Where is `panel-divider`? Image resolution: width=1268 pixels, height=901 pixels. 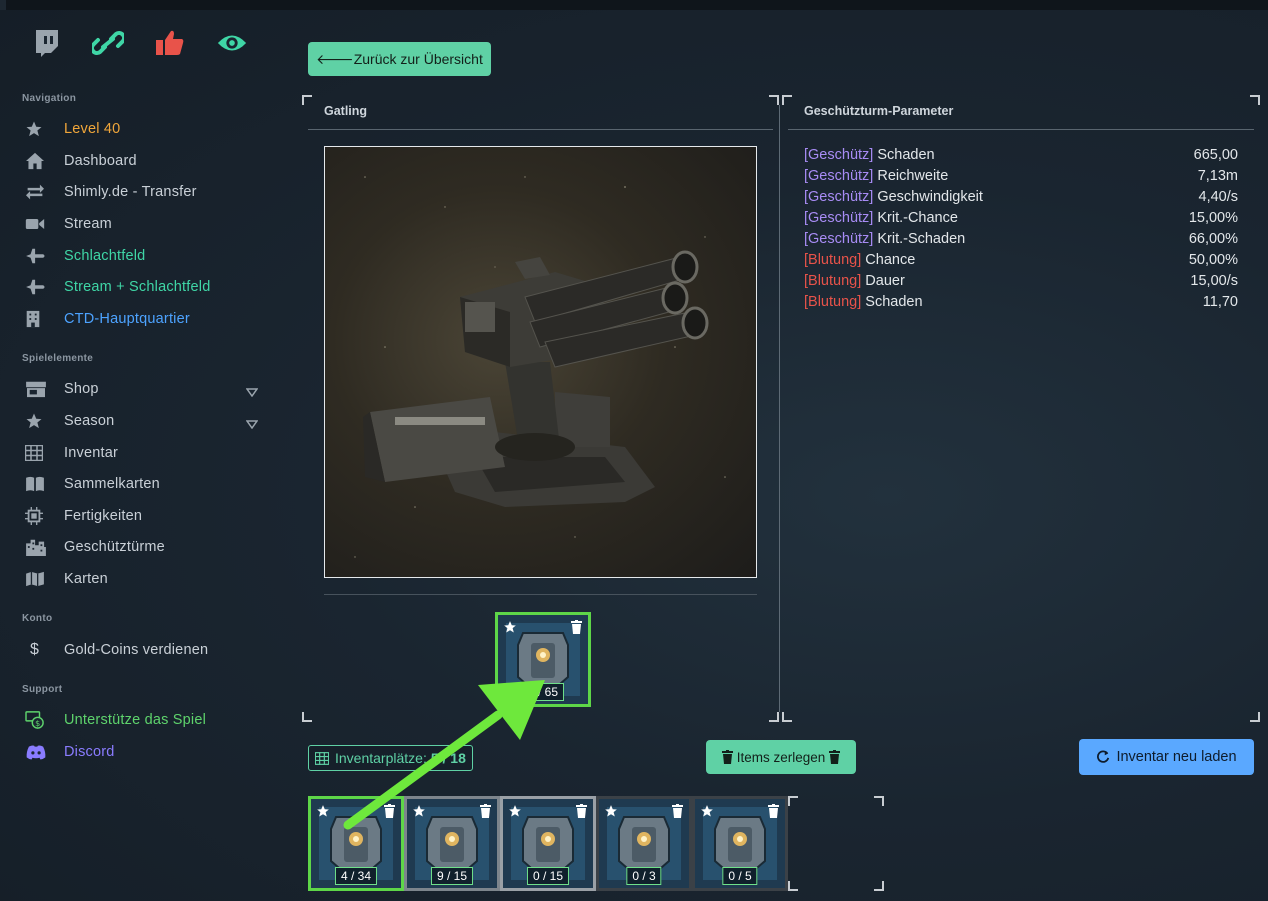 panel-divider is located at coordinates (779, 408).